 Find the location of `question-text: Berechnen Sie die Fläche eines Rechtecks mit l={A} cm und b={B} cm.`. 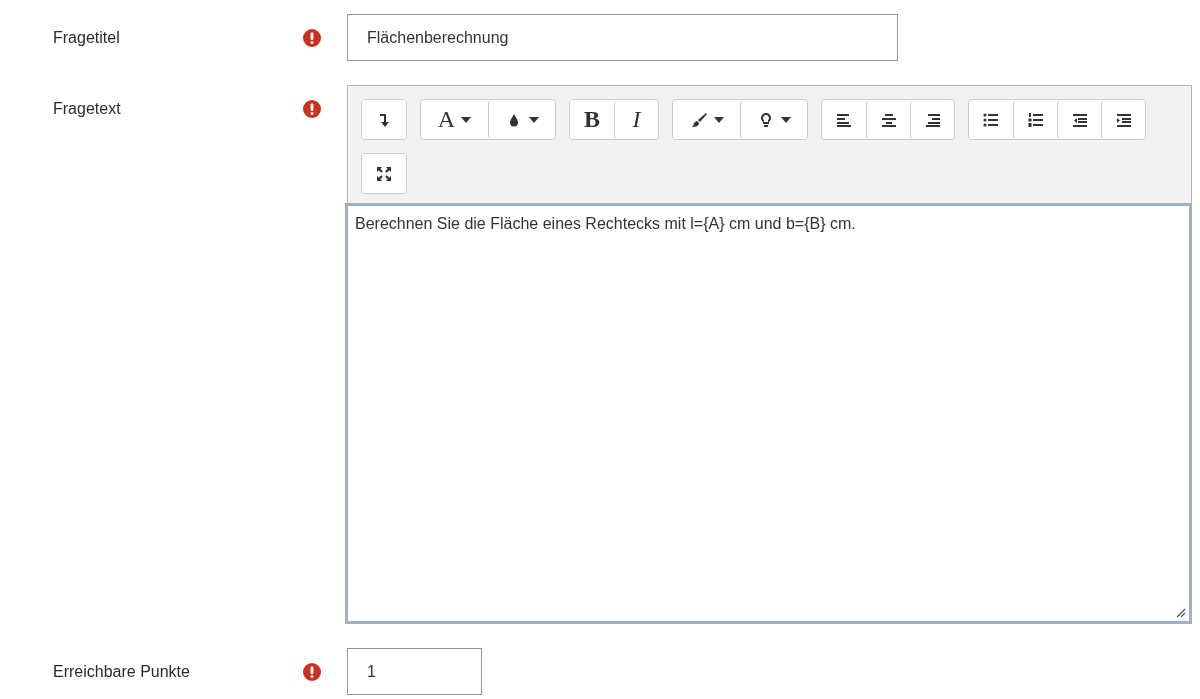

question-text: Berechnen Sie die Fläche eines Rechtecks mit l={A} cm und b={B} cm. is located at coordinates (605, 223).